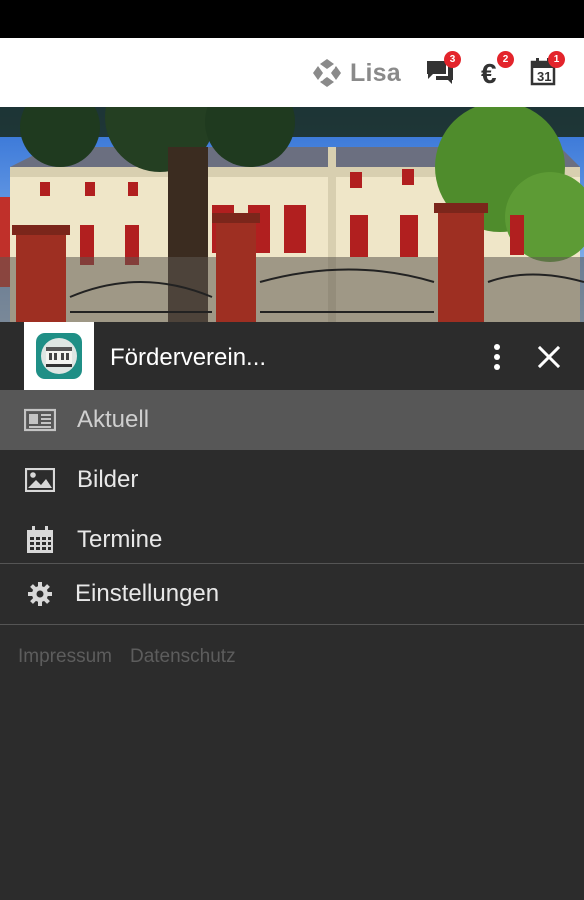 The image size is (584, 900). I want to click on menu-item-einstellungen: Einstellungen, so click(292, 594).